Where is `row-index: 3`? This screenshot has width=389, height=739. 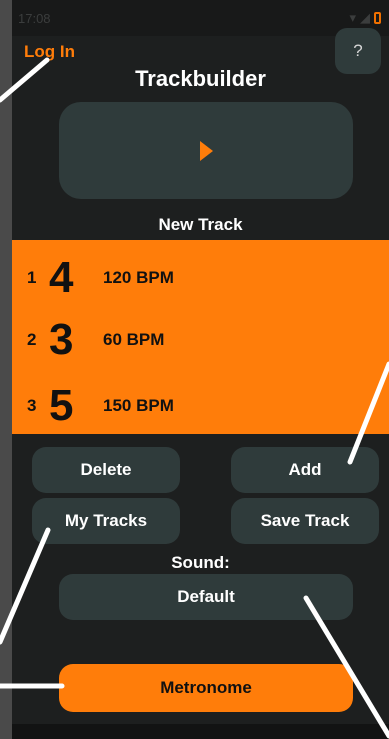 row-index: 3 is located at coordinates (32, 405).